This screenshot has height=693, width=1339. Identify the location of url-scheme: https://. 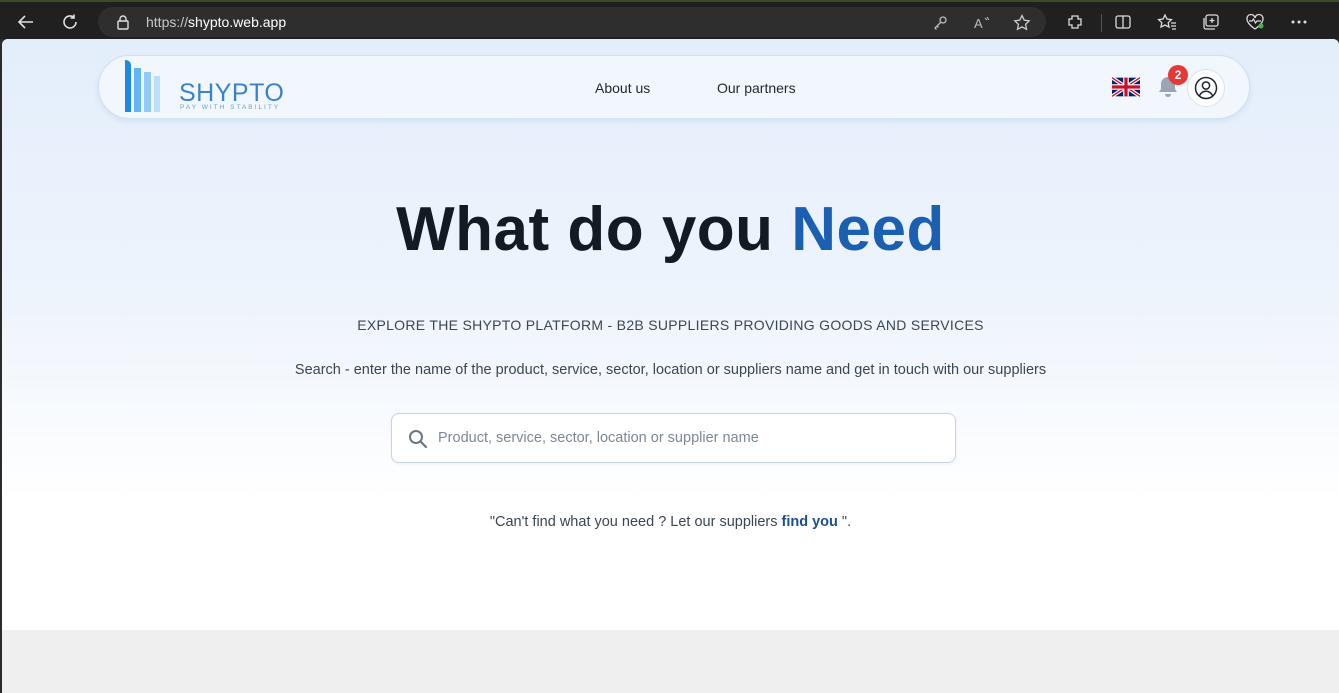
(167, 22).